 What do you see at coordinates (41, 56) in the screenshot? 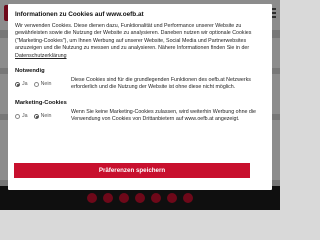
I see `privacy-policy-link: Datenschutzerklärung` at bounding box center [41, 56].